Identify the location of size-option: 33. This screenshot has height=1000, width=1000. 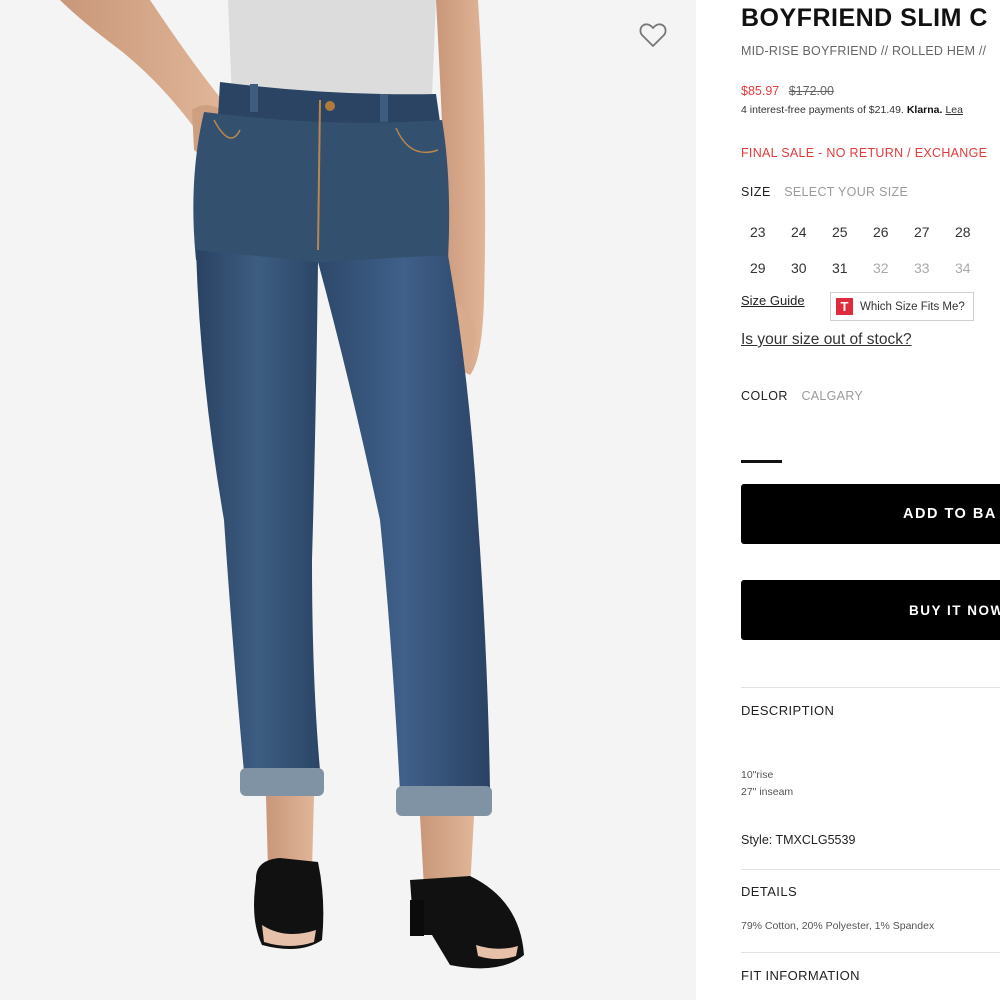
(925, 268).